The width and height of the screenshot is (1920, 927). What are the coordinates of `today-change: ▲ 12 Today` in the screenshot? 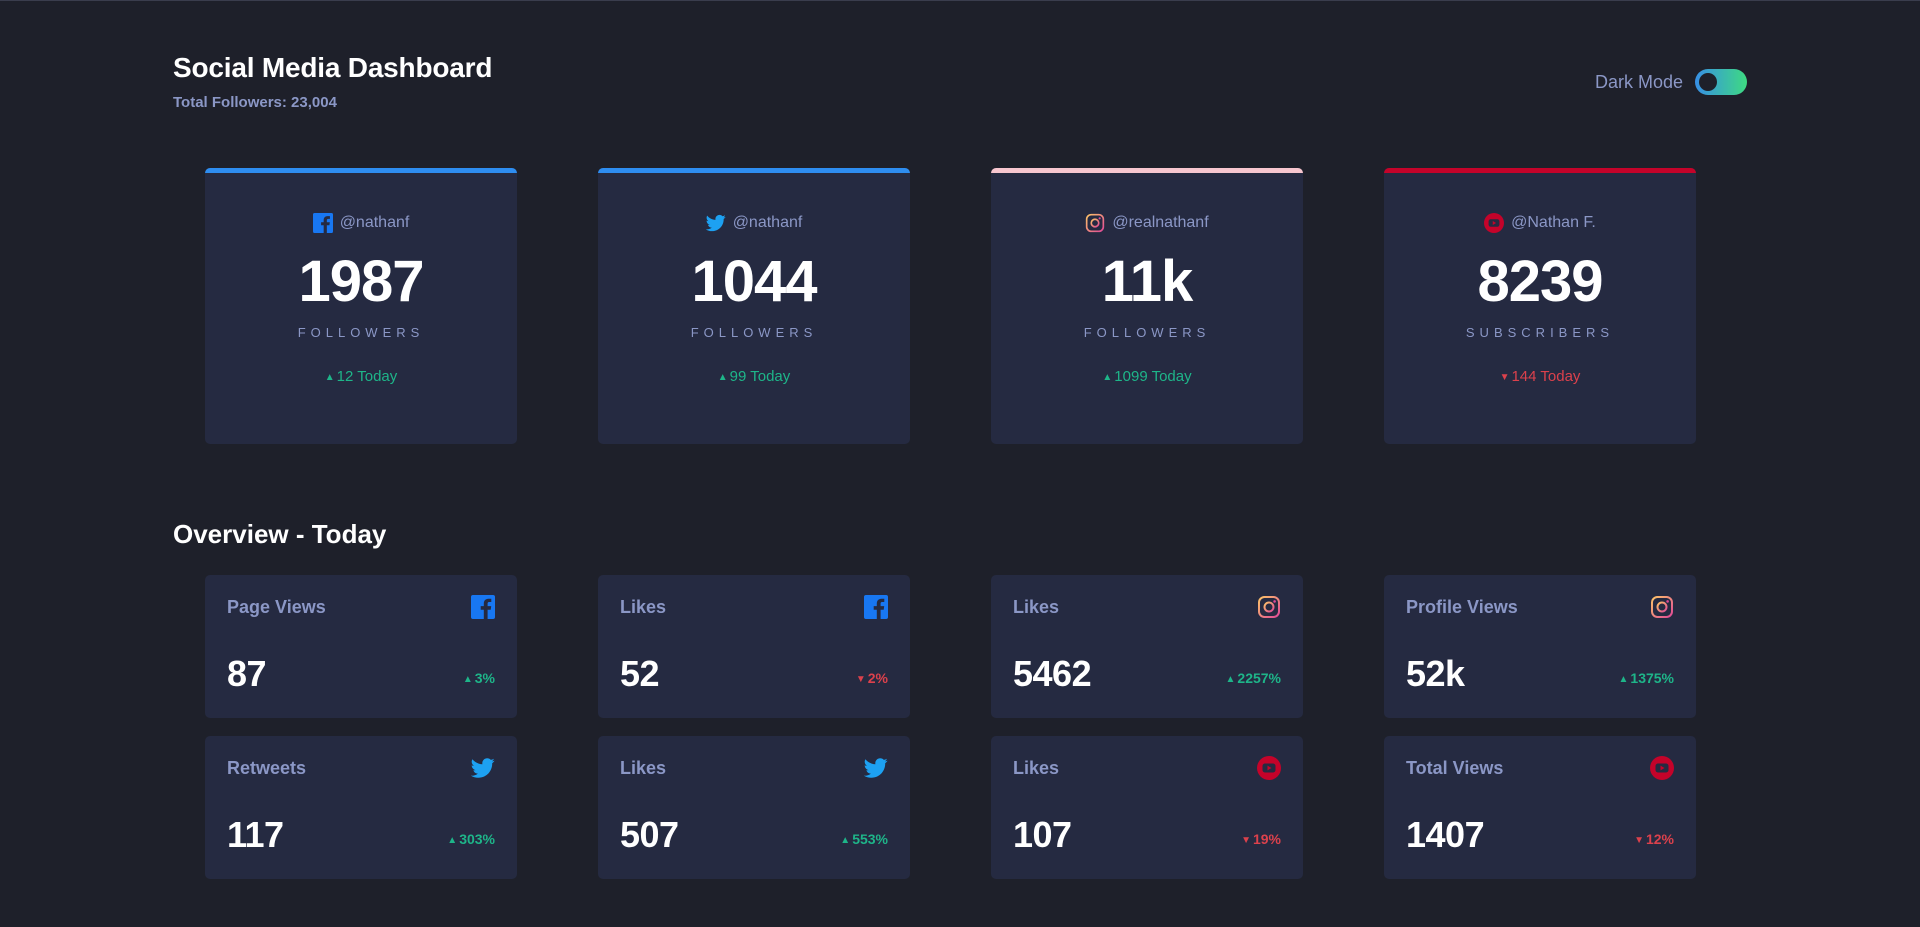 It's located at (361, 376).